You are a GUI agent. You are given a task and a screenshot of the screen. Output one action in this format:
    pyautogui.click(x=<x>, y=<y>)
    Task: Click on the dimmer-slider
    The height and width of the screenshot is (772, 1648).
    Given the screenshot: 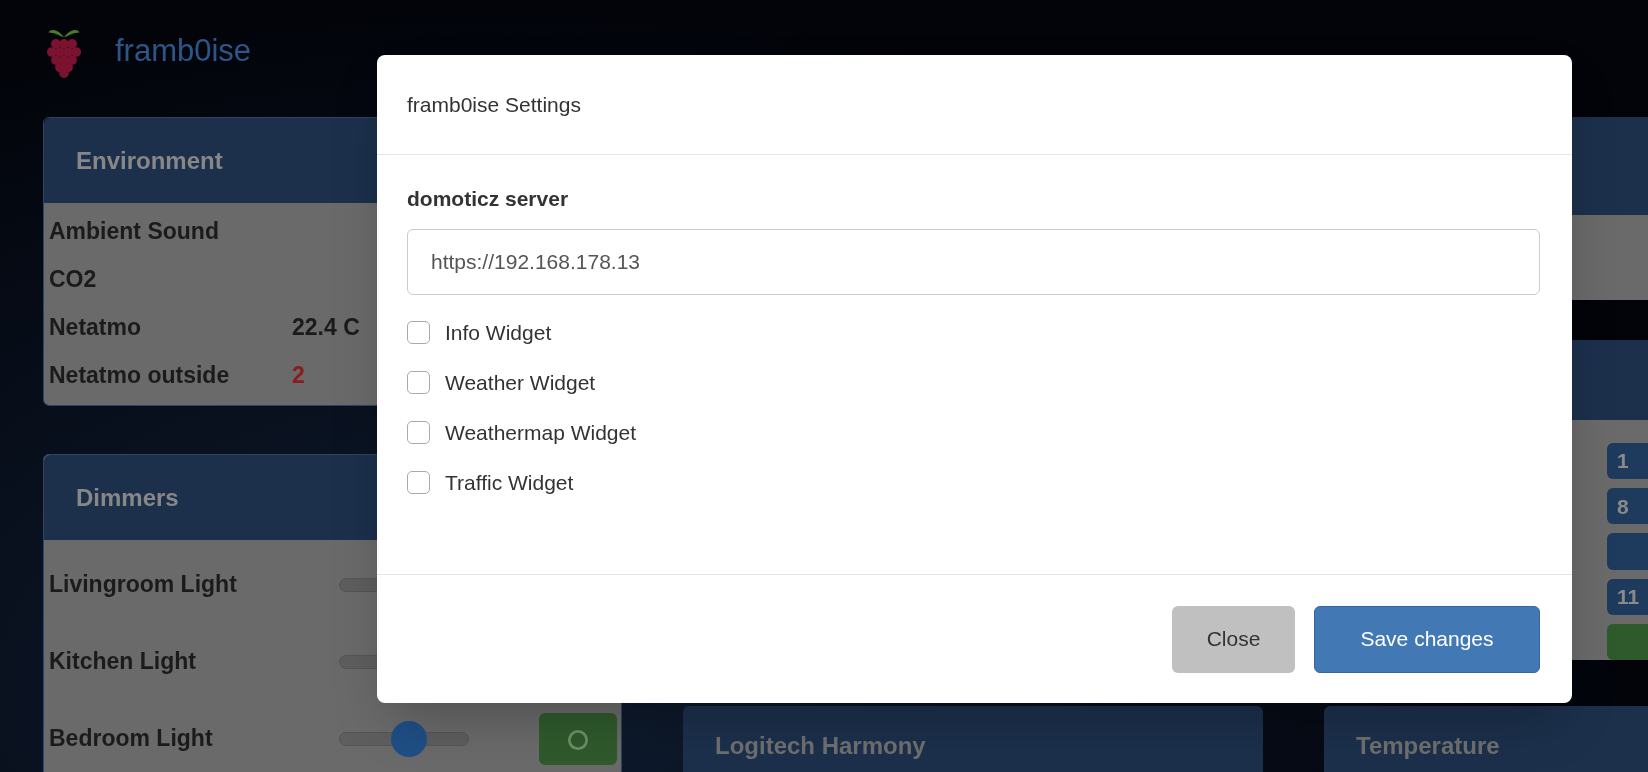 What is the action you would take?
    pyautogui.click(x=404, y=738)
    